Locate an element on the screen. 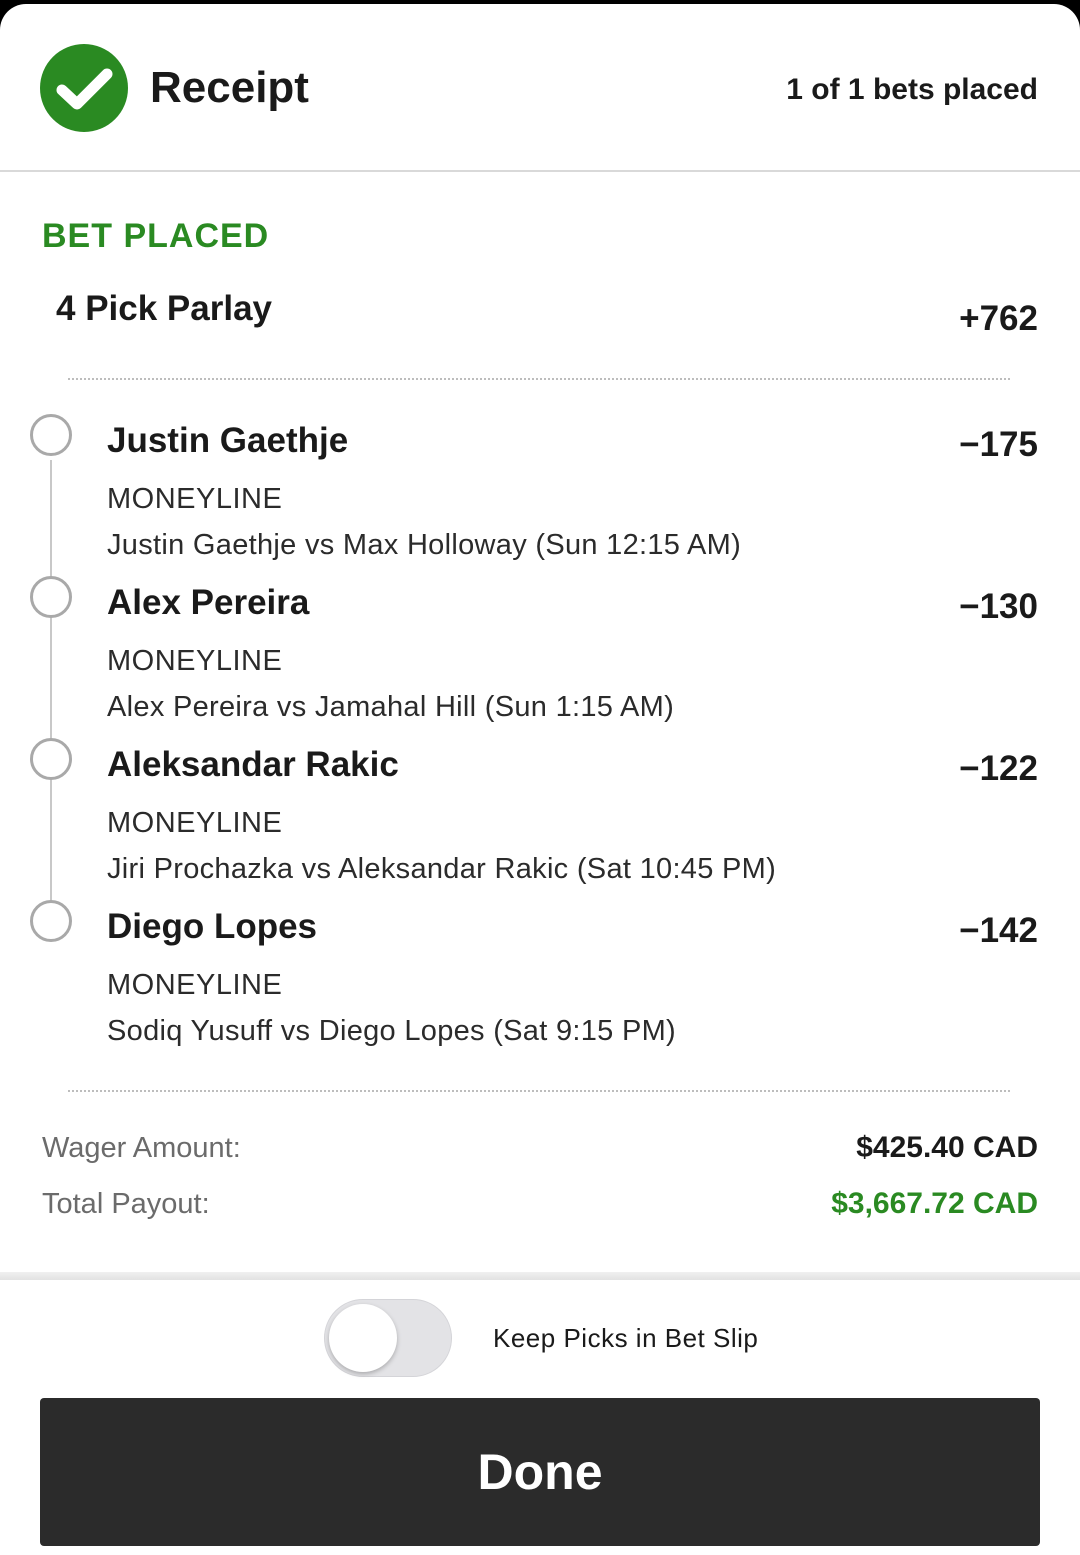 This screenshot has width=1080, height=1555. footer-separator is located at coordinates (540, 1276).